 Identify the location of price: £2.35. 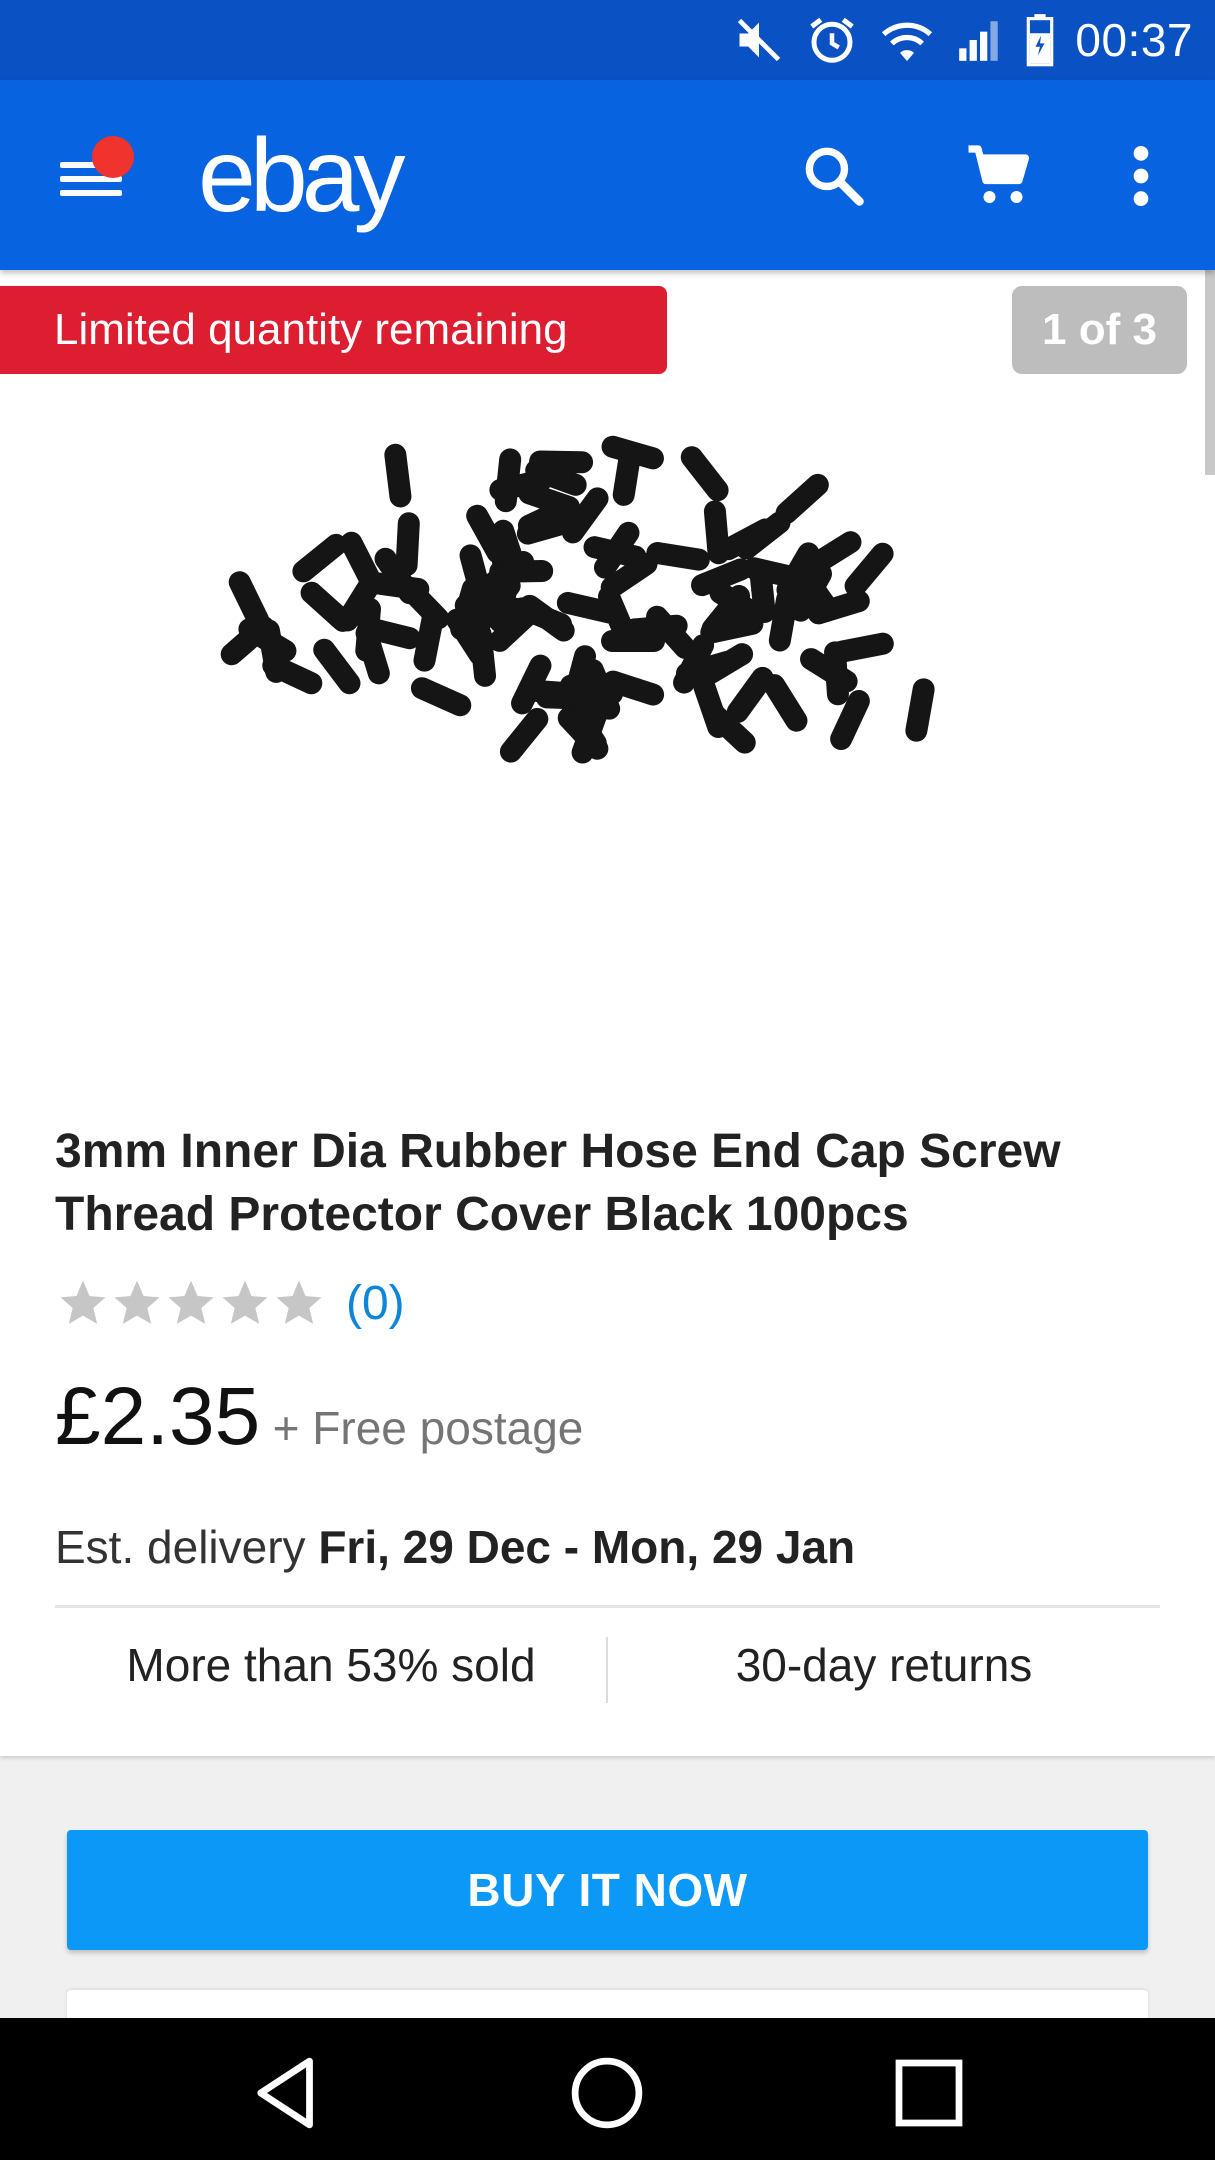
(158, 1416).